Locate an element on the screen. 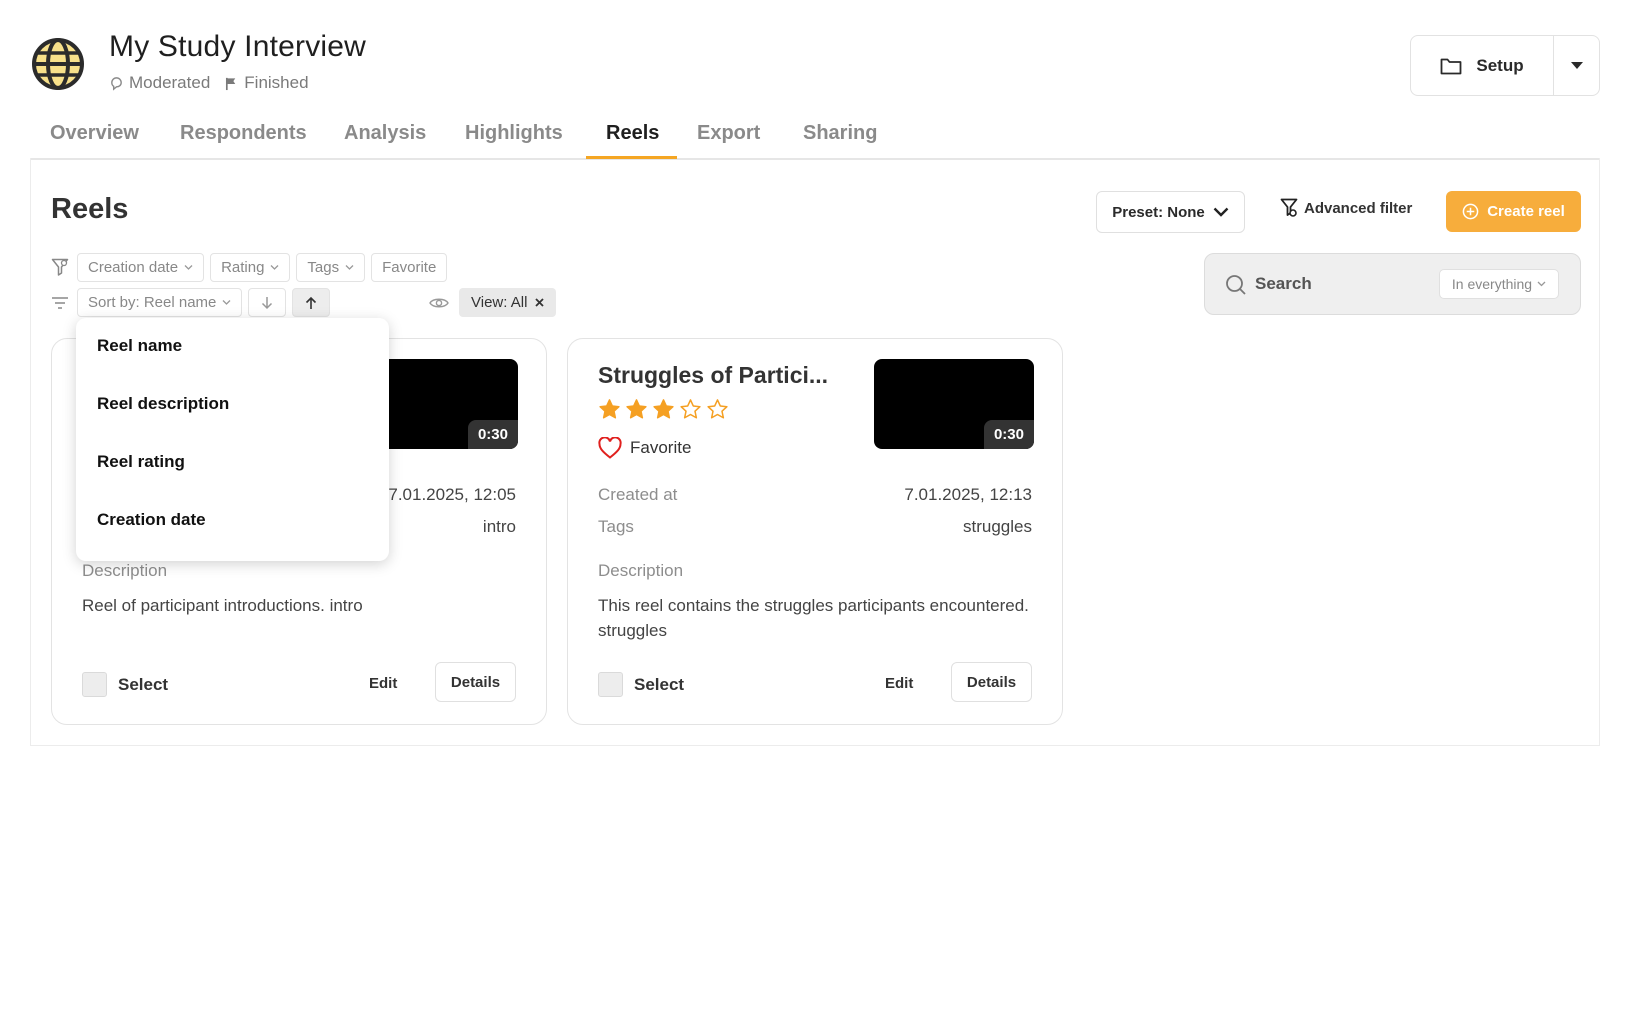 This screenshot has height=1030, width=1625. eye-icon is located at coordinates (439, 302).